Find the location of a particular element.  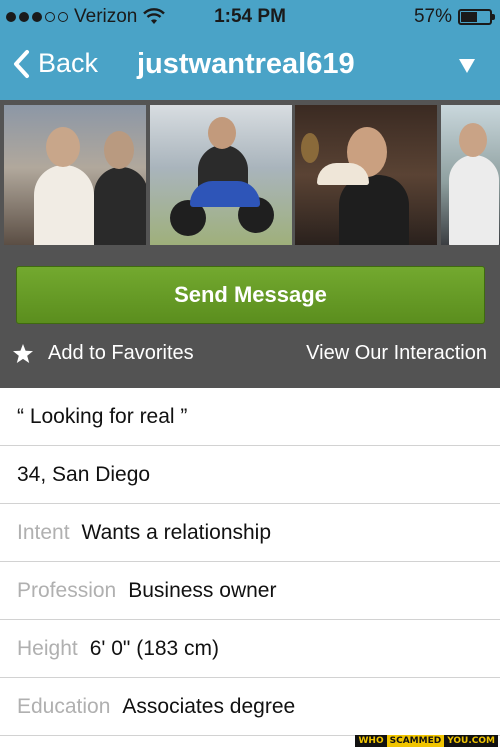

watermark-part-1: WHO is located at coordinates (371, 741).